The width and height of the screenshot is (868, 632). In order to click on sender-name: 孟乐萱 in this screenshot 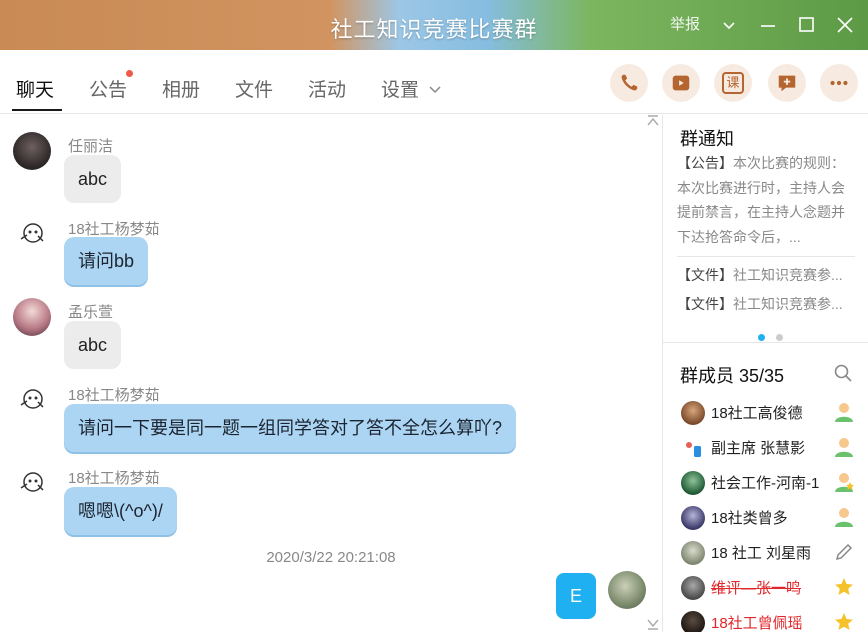, I will do `click(91, 312)`.